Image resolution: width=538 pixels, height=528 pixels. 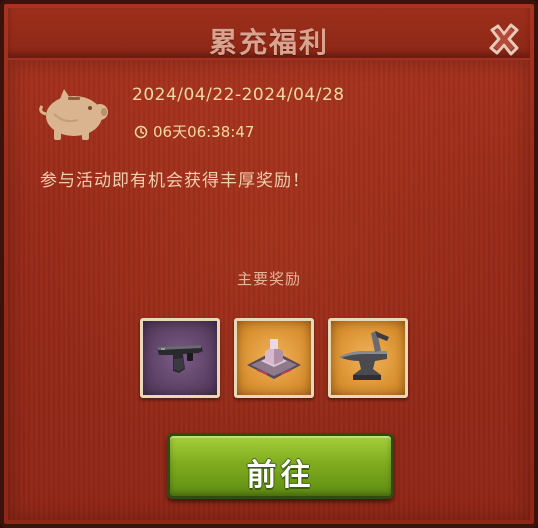 What do you see at coordinates (280, 475) in the screenshot?
I see `go-button-label: 前往` at bounding box center [280, 475].